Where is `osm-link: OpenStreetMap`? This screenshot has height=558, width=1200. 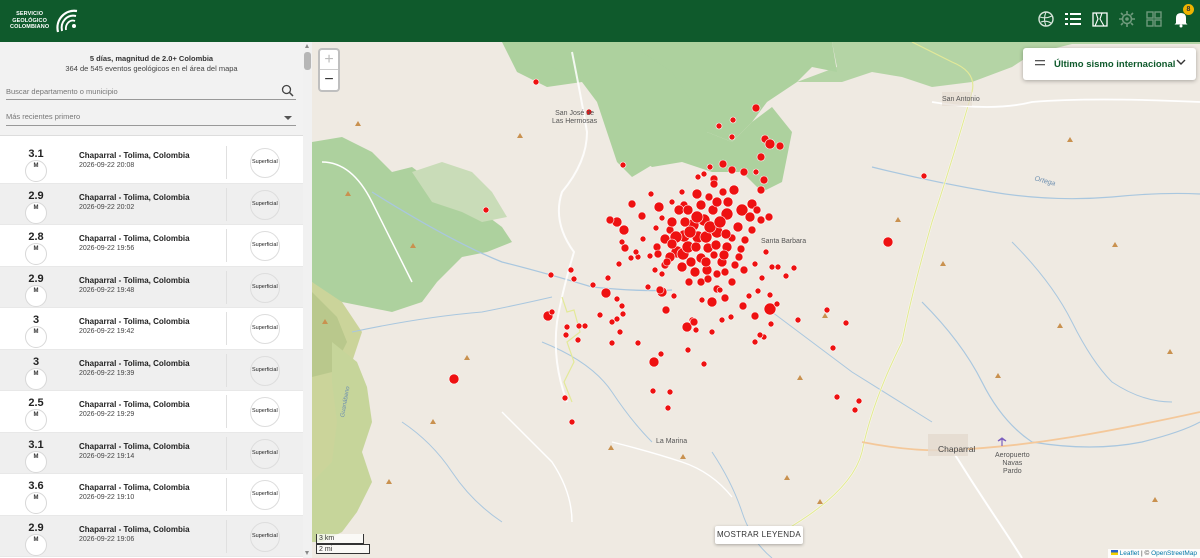 osm-link: OpenStreetMap is located at coordinates (1174, 553).